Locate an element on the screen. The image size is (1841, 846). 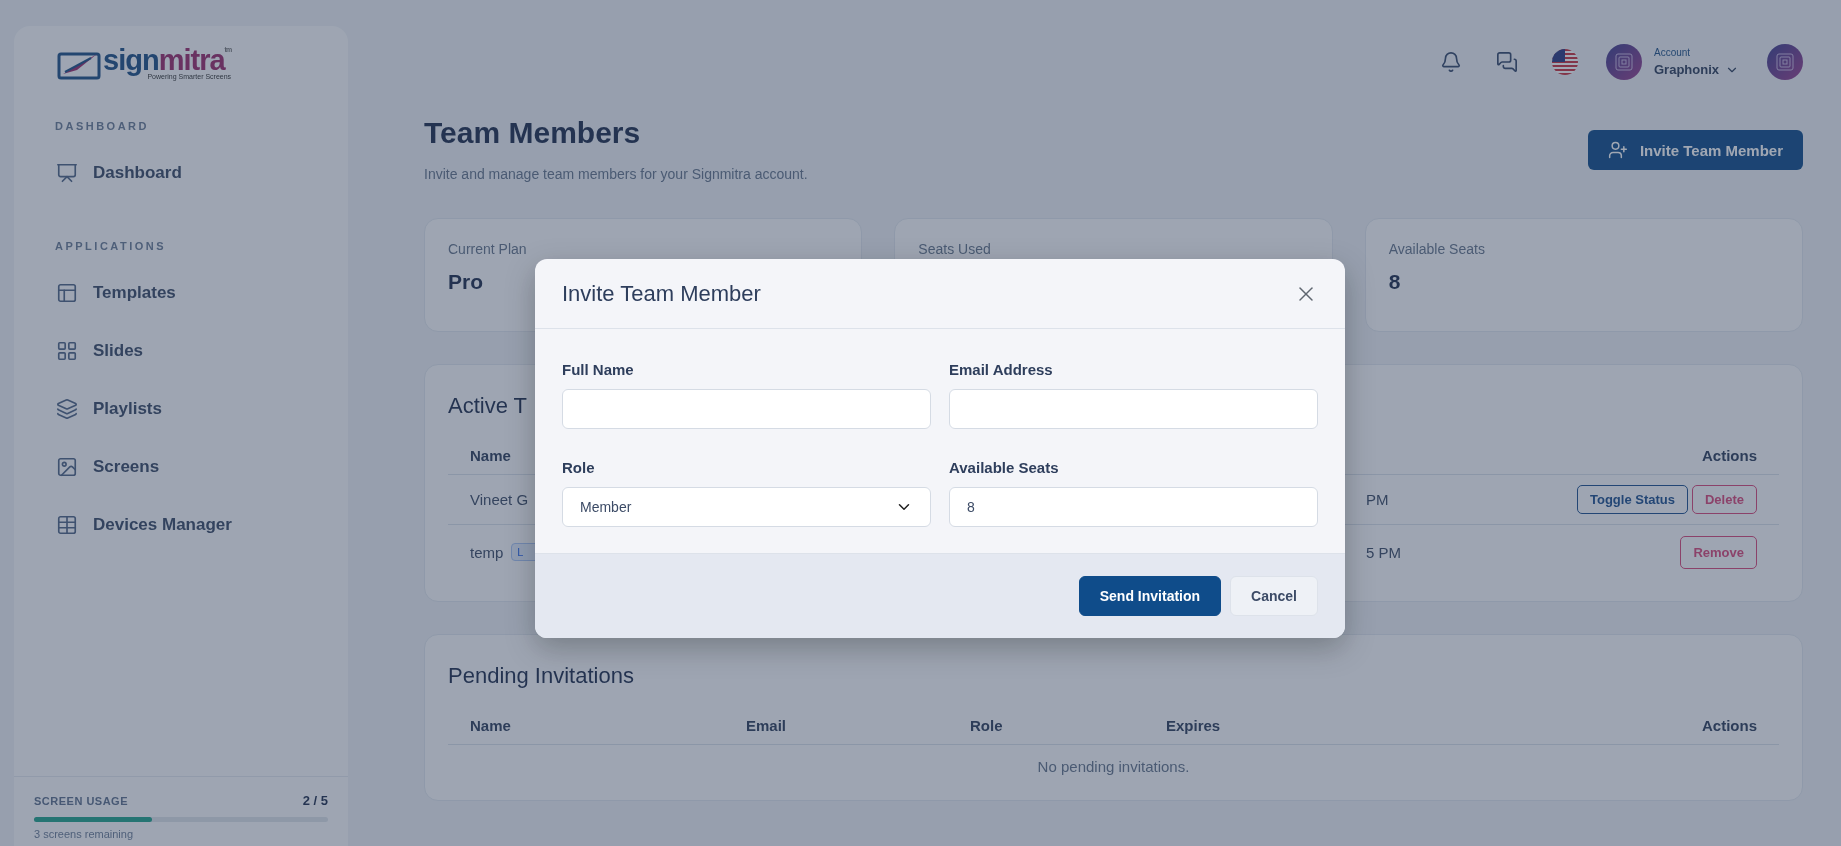
nav-item: Templates is located at coordinates (187, 293).